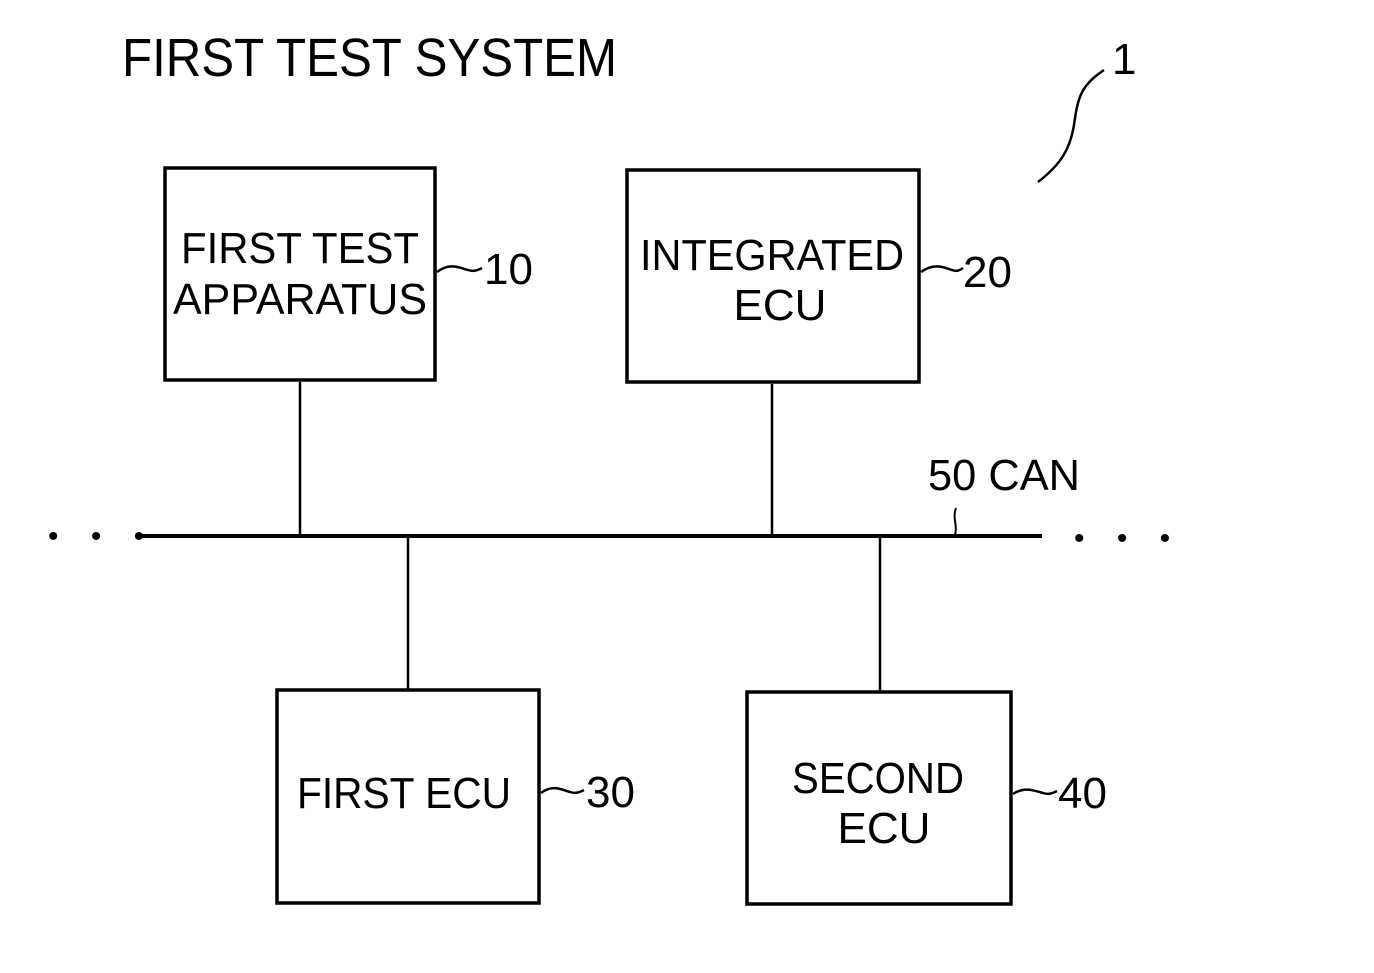  Describe the element at coordinates (1071, 125) in the screenshot. I see `system-ref-leader` at that location.